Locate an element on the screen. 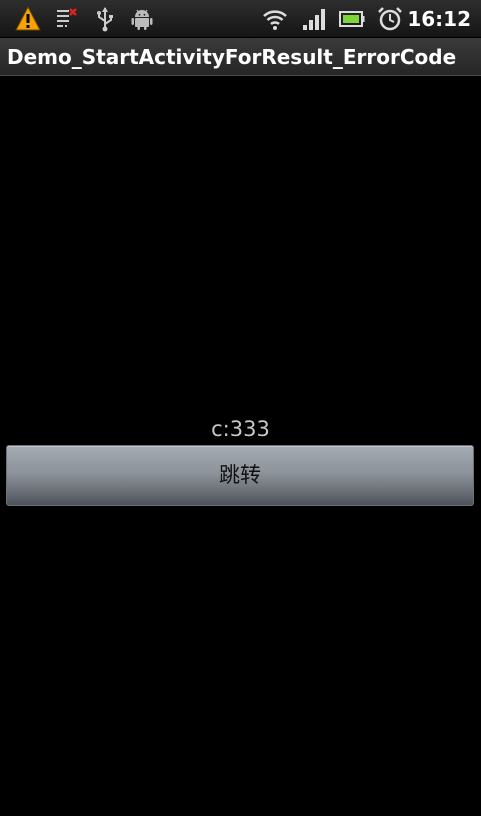 The width and height of the screenshot is (481, 816). jump-button: 跳转 is located at coordinates (240, 475).